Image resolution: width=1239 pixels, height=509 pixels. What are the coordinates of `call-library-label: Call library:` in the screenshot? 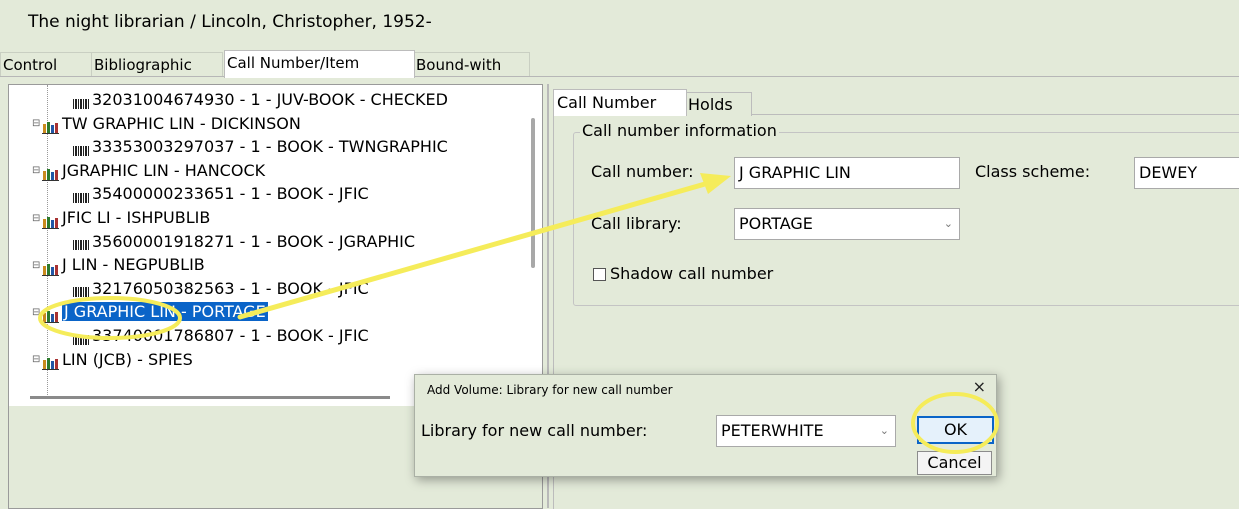 It's located at (636, 223).